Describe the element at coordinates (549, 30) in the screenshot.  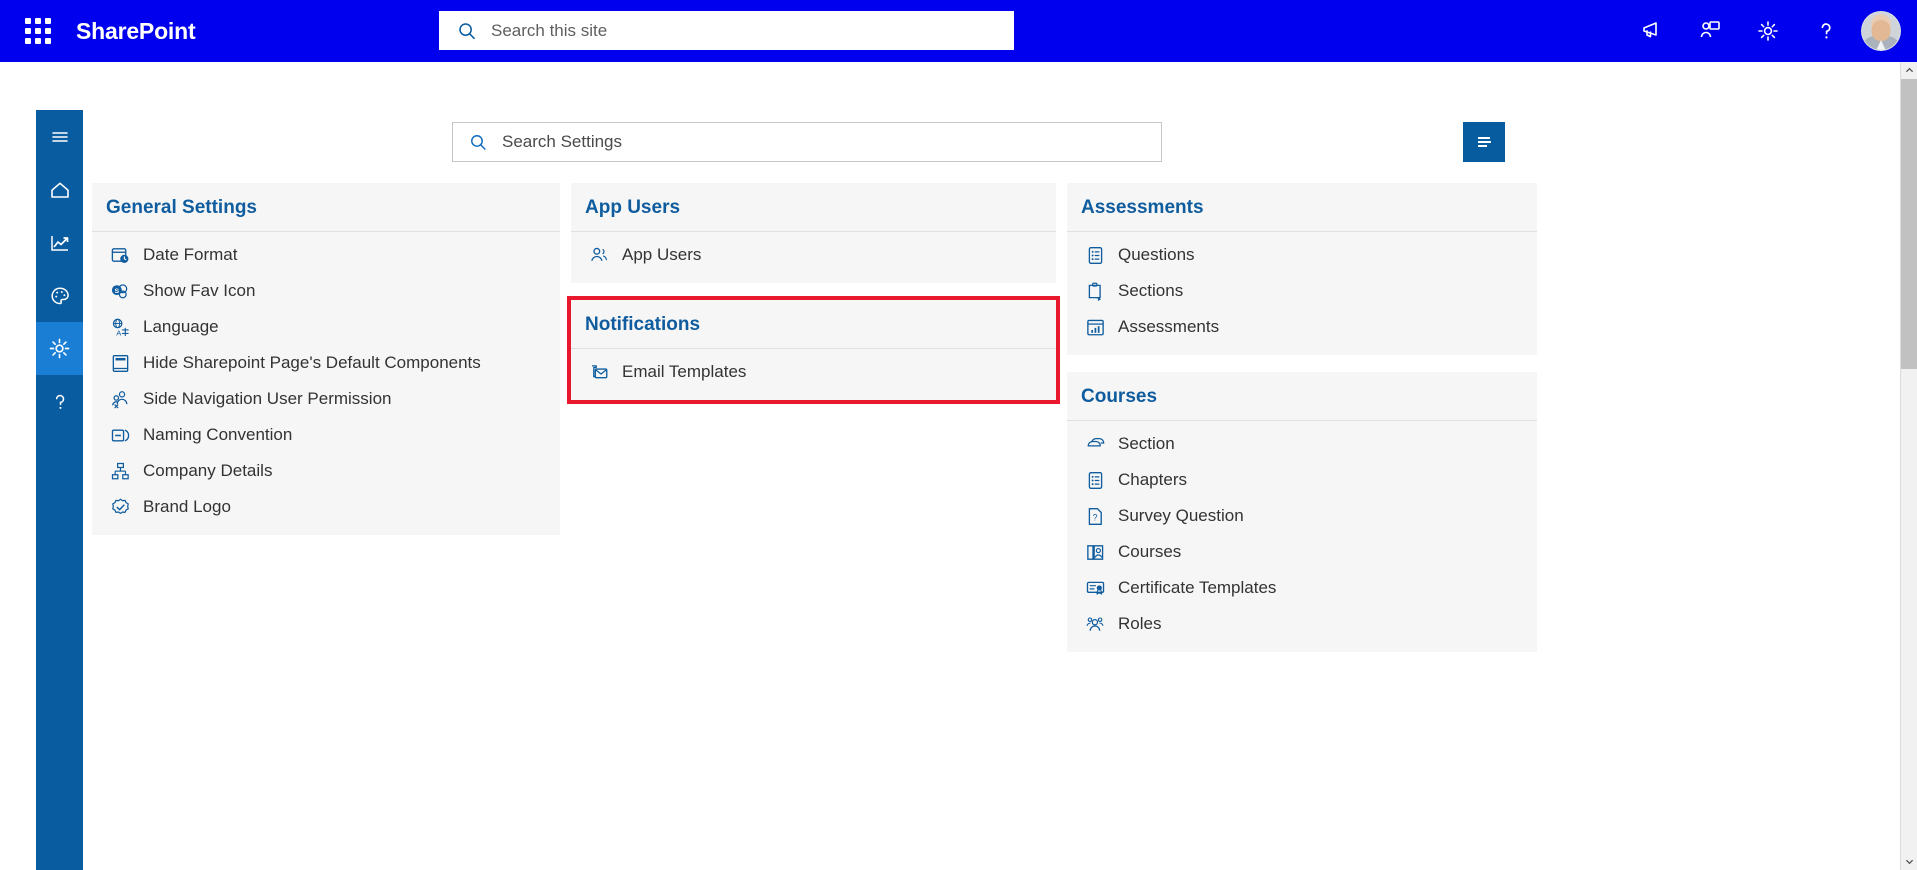
I see `site-search-placeholder: Search this site` at that location.